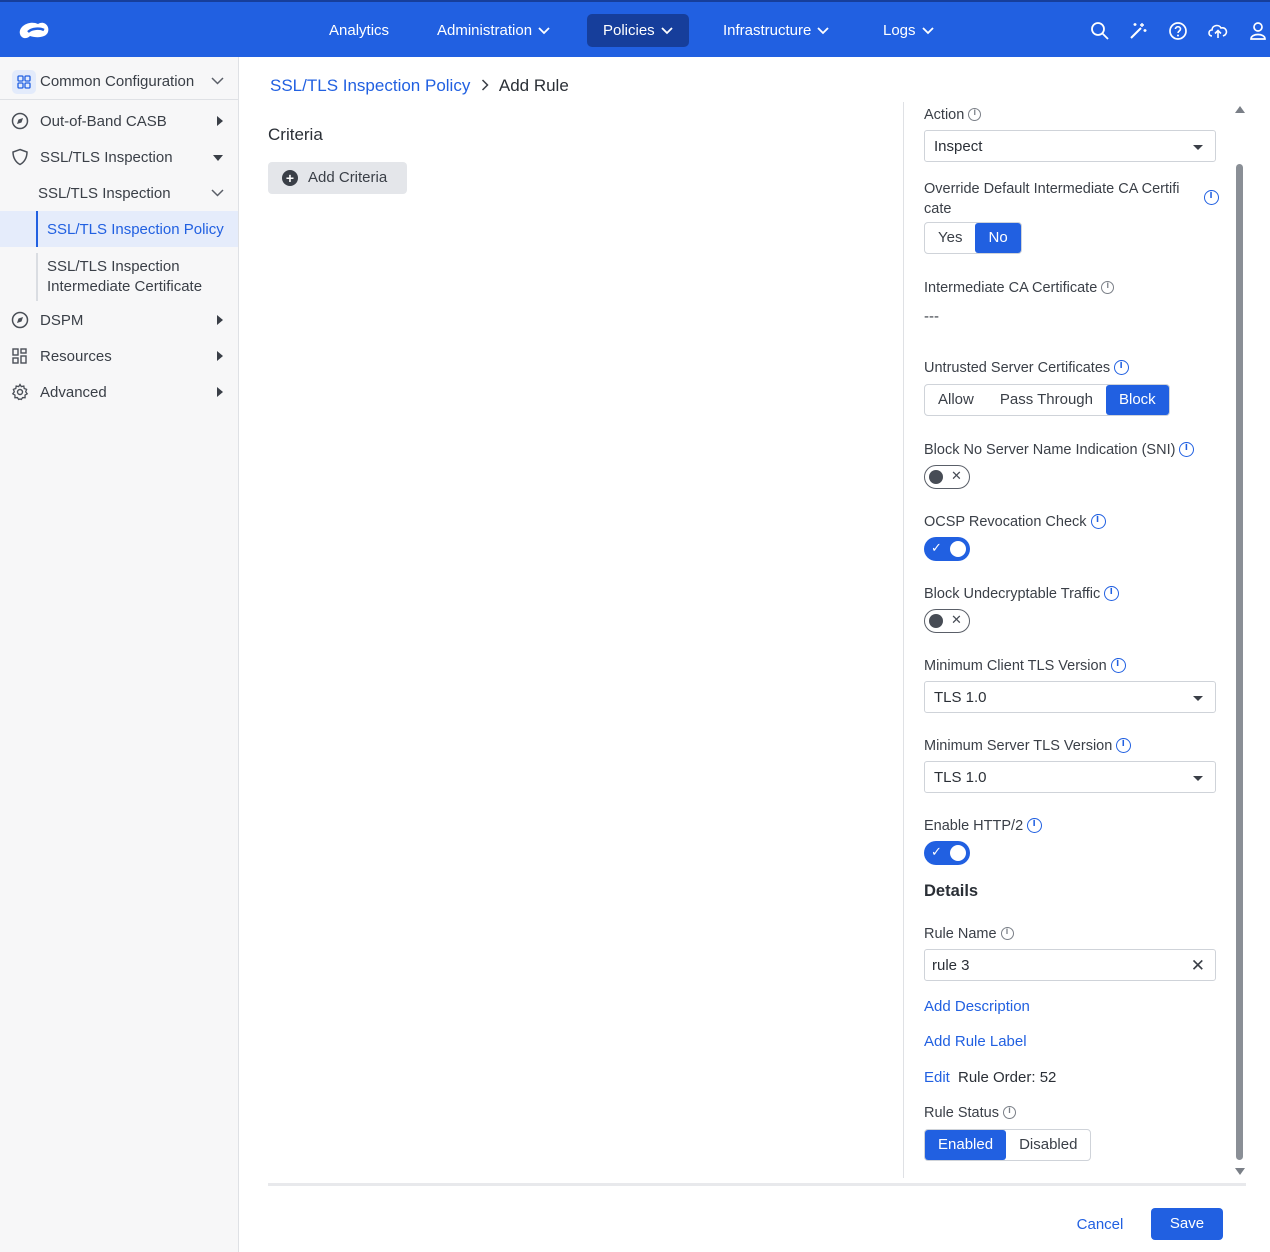  What do you see at coordinates (1239, 662) in the screenshot?
I see `scrollbar-thumb` at bounding box center [1239, 662].